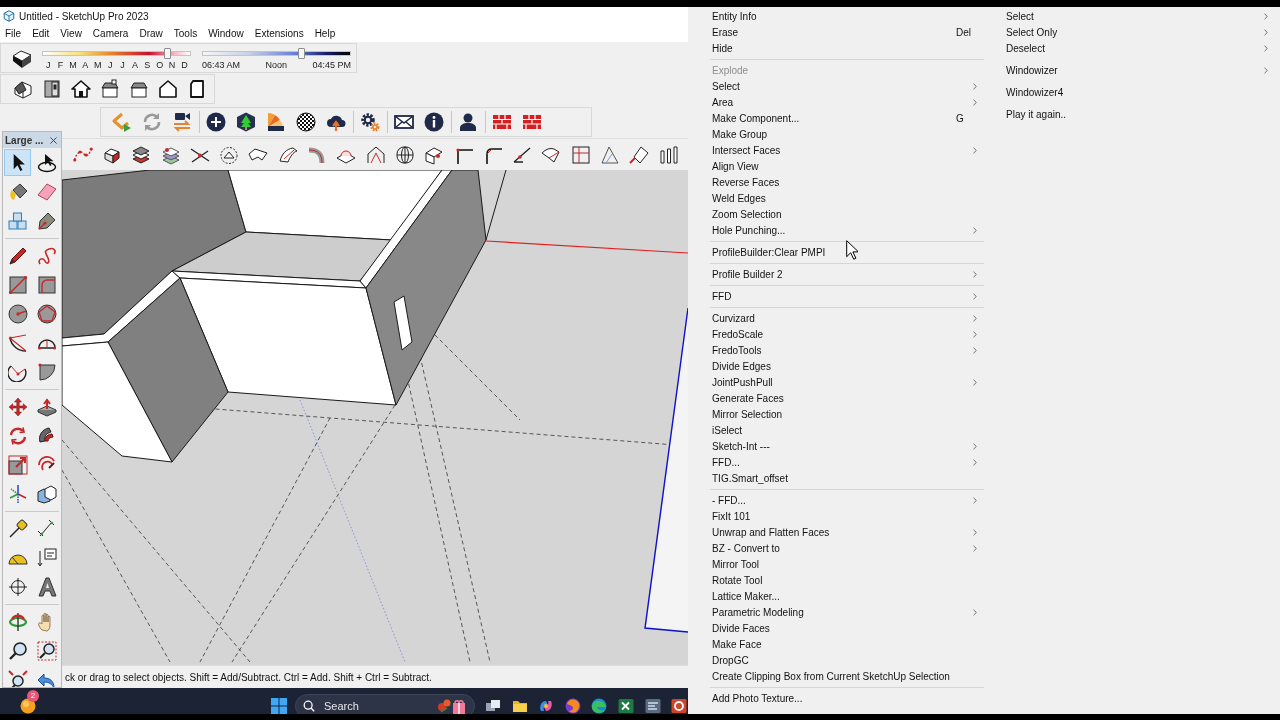 This screenshot has height=720, width=1280. What do you see at coordinates (519, 706) in the screenshot?
I see `folder-icon` at bounding box center [519, 706].